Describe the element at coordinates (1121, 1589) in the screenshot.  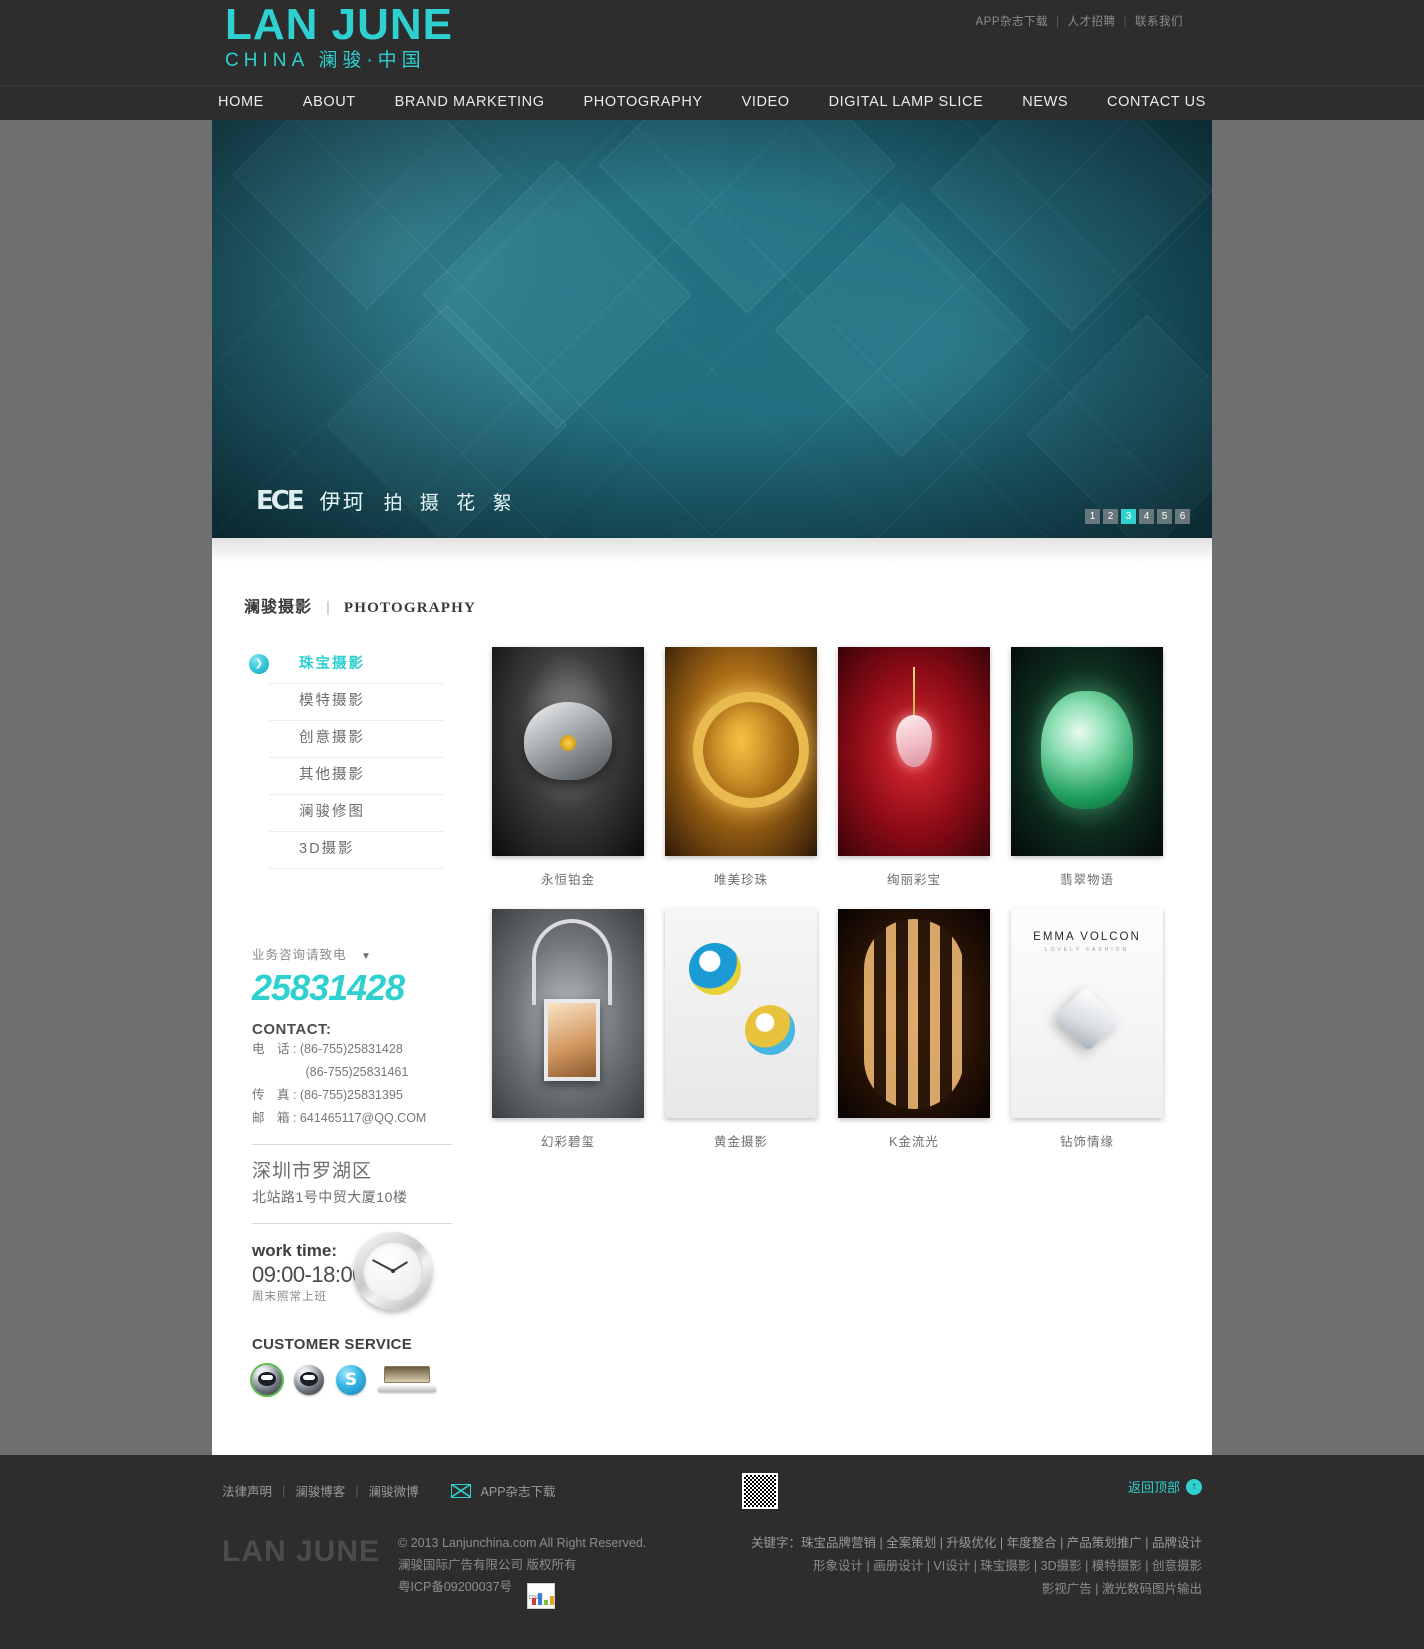
I see `footer-keywords-line-3: 影视广告 | 激光数码图片输出` at that location.